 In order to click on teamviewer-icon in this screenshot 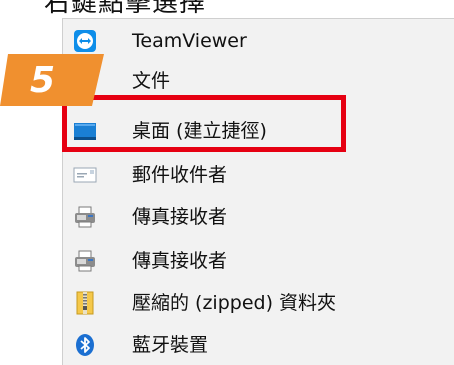, I will do `click(85, 41)`.